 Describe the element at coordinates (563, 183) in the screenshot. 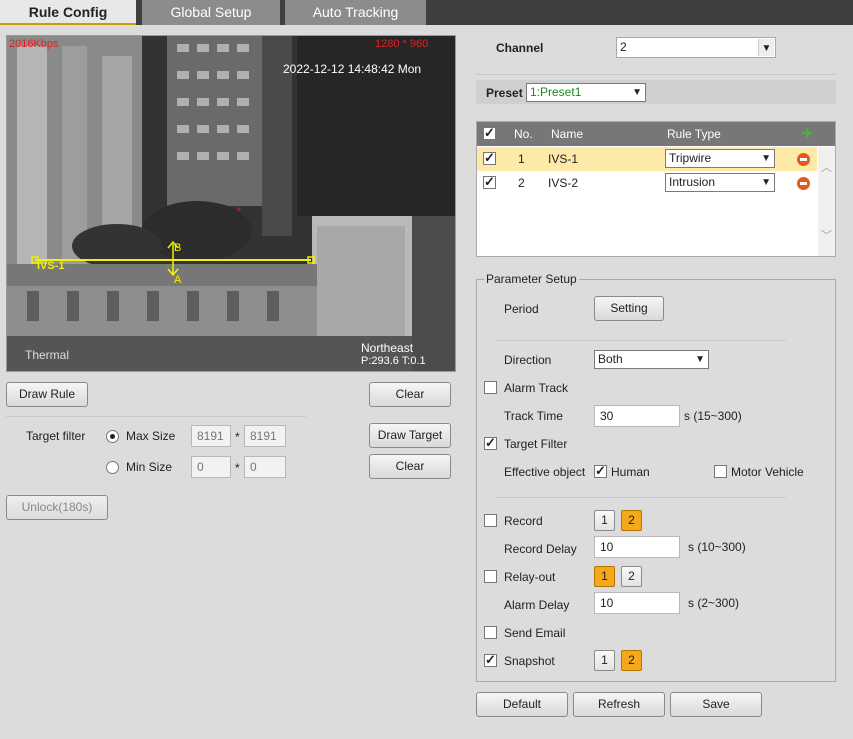

I see `row-name: IVS-2` at that location.